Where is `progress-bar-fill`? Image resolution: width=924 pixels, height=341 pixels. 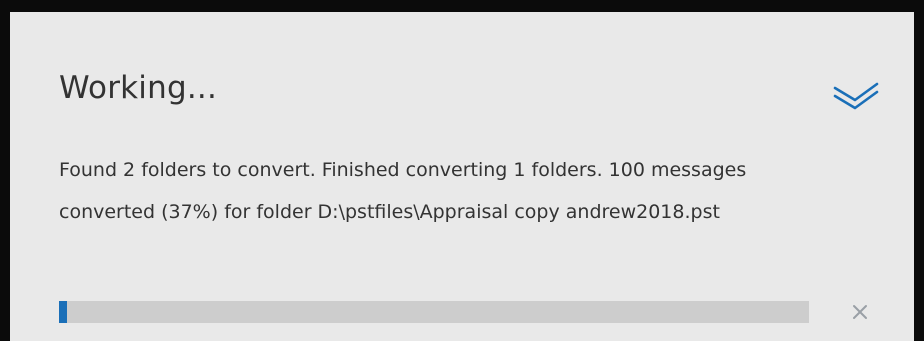
progress-bar-fill is located at coordinates (63, 312).